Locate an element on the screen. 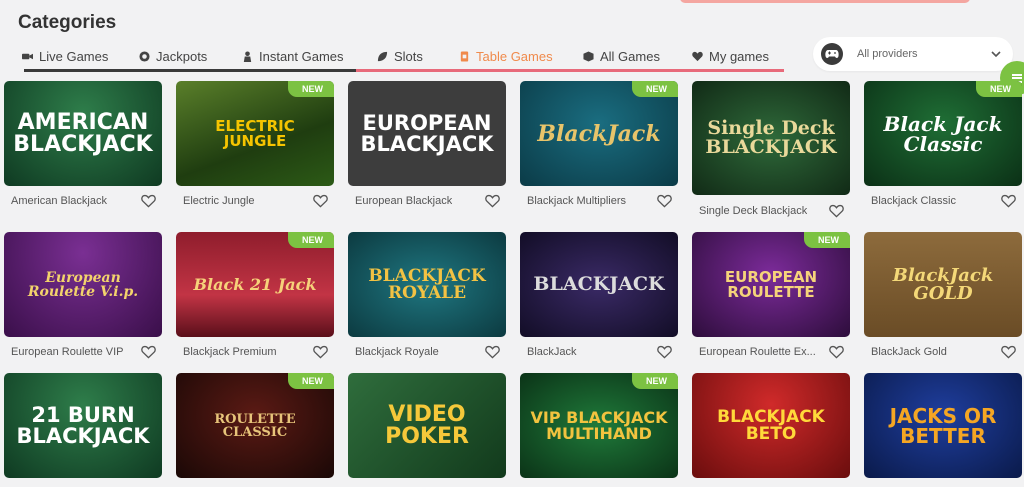 The height and width of the screenshot is (487, 1024). game-thumbnail: Single Deck BLACKJACK is located at coordinates (771, 138).